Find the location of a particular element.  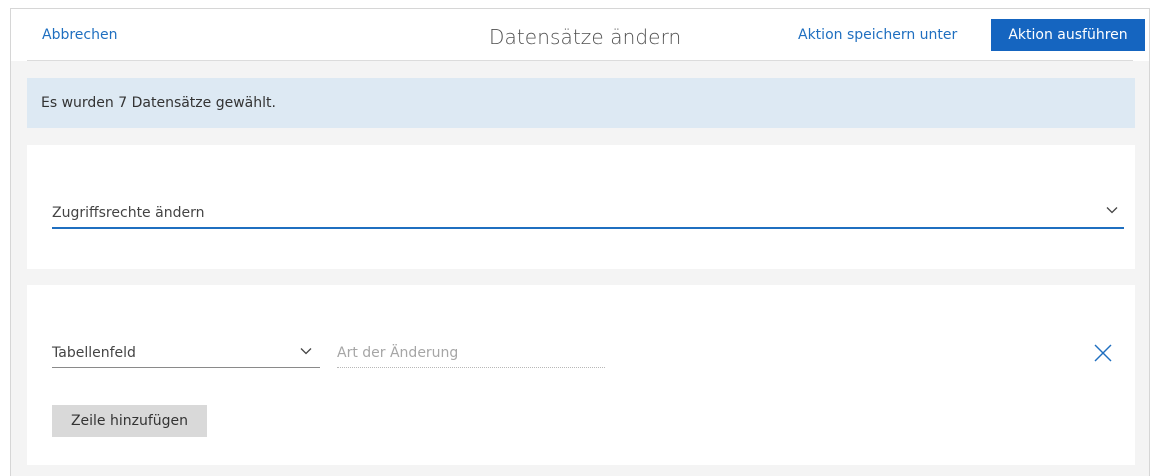

table-field-dropdown: Tabellenfeld is located at coordinates (186, 355).